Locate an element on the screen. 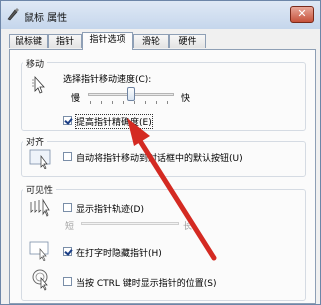 Image resolution: width=321 pixels, height=305 pixels. trails-short-label: 短 is located at coordinates (70, 227).